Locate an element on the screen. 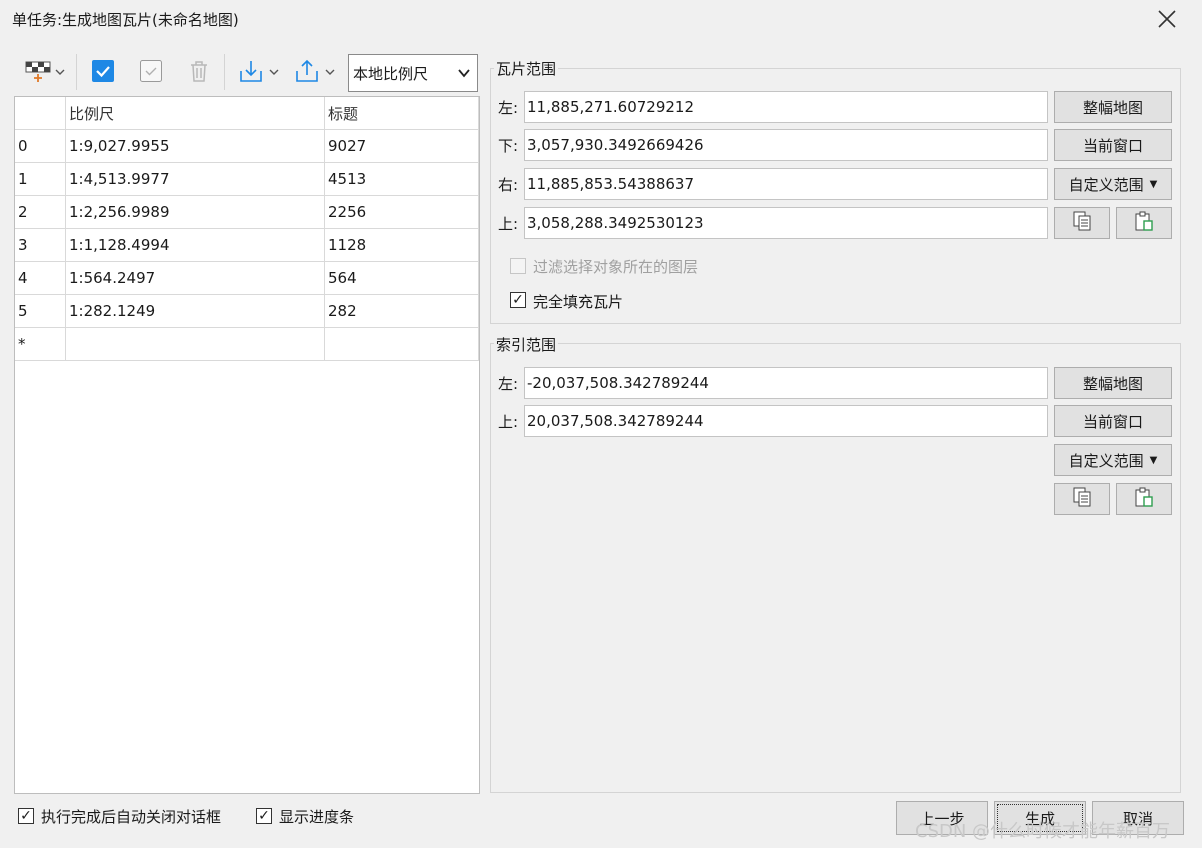 The width and height of the screenshot is (1202, 848). table-row: 0 1:9,027.9955 9027 is located at coordinates (247, 146).